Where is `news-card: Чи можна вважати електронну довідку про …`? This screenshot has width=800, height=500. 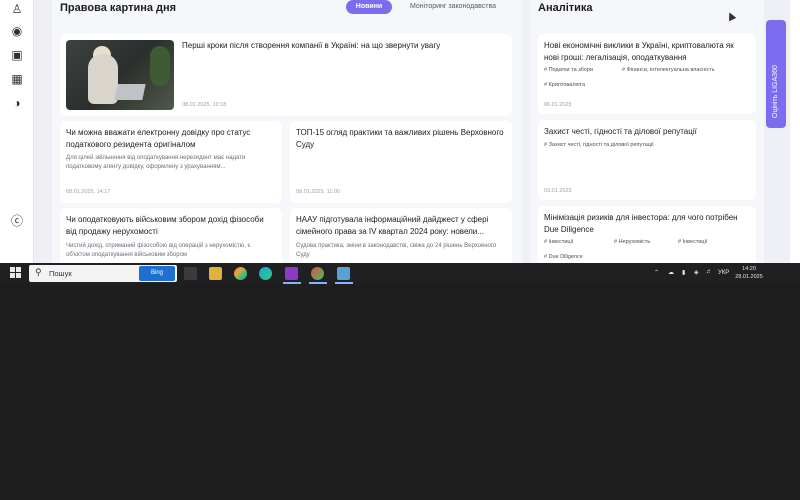 news-card: Чи можна вважати електронну довідку про … is located at coordinates (171, 162).